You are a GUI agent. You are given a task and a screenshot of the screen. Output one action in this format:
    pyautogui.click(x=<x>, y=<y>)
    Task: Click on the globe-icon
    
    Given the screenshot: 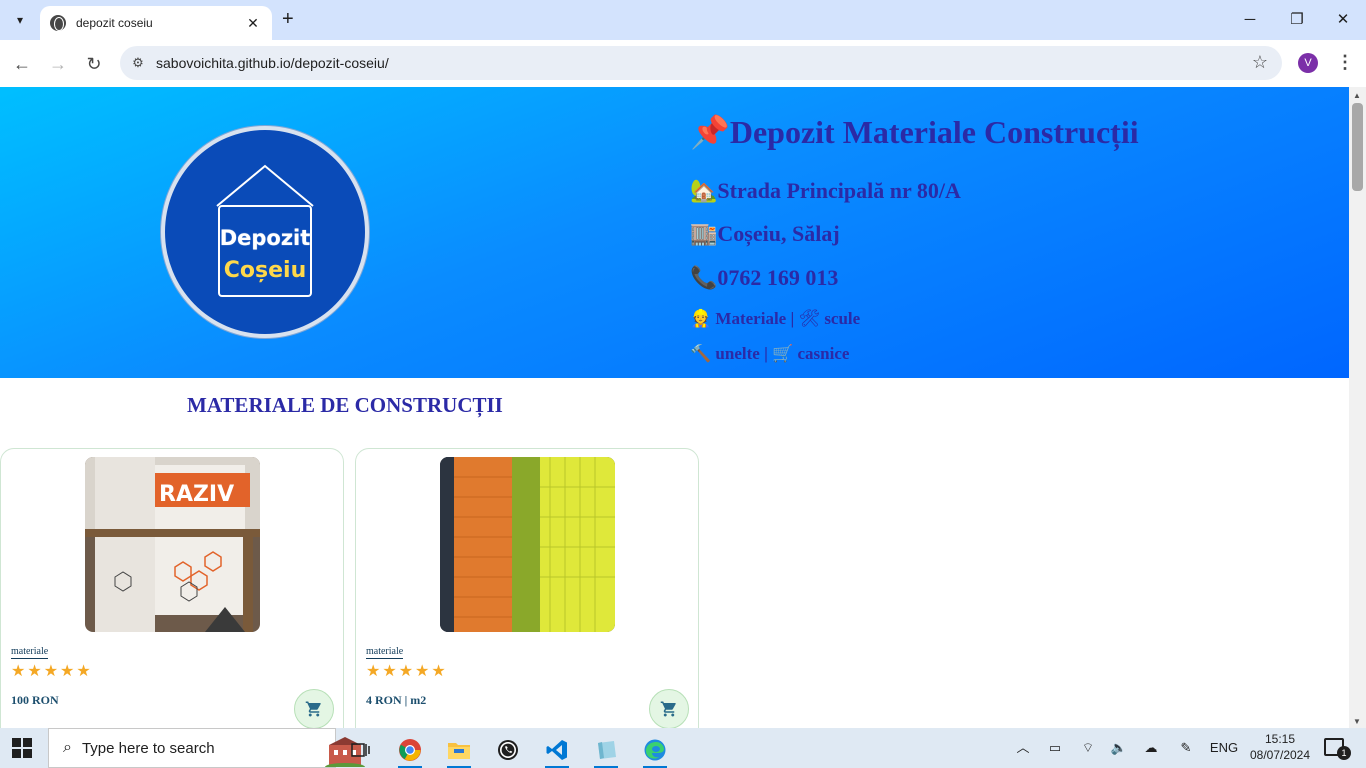 What is the action you would take?
    pyautogui.click(x=58, y=23)
    